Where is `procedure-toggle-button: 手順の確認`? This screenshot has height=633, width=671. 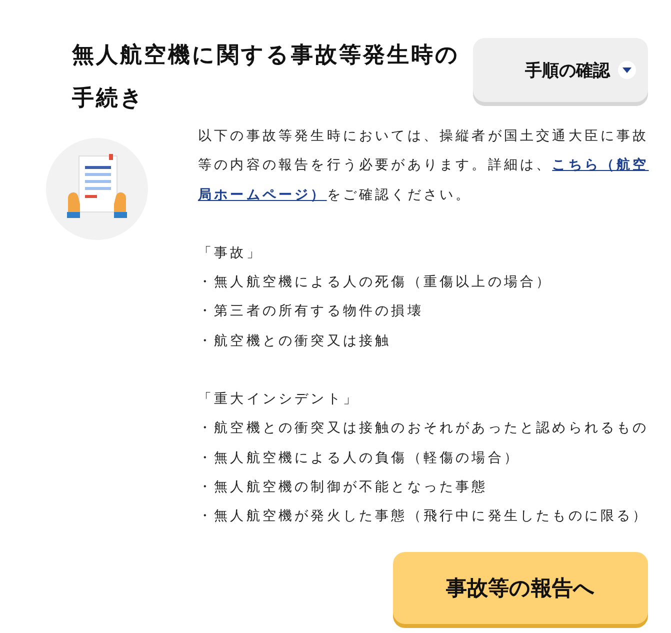 procedure-toggle-button: 手順の確認 is located at coordinates (560, 70).